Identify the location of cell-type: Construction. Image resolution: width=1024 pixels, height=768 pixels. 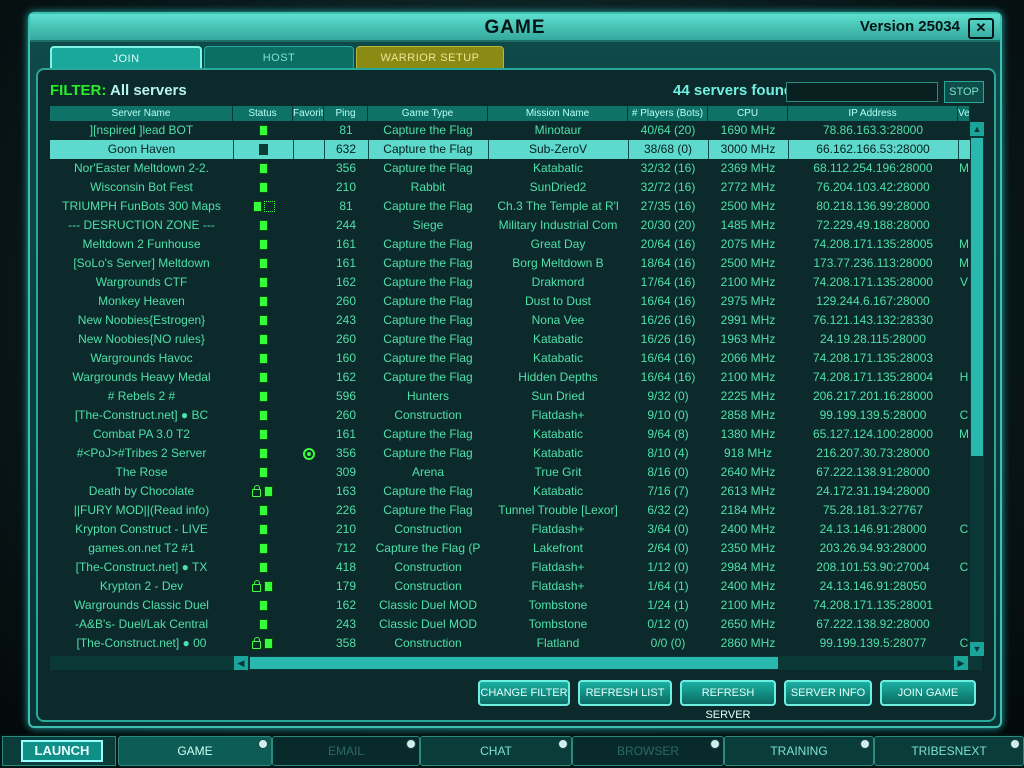
(428, 529).